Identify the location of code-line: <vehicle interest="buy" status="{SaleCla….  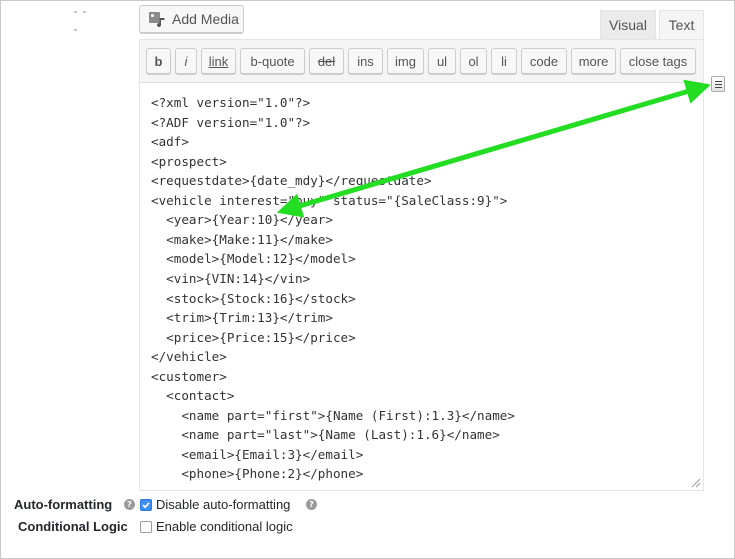
(329, 200).